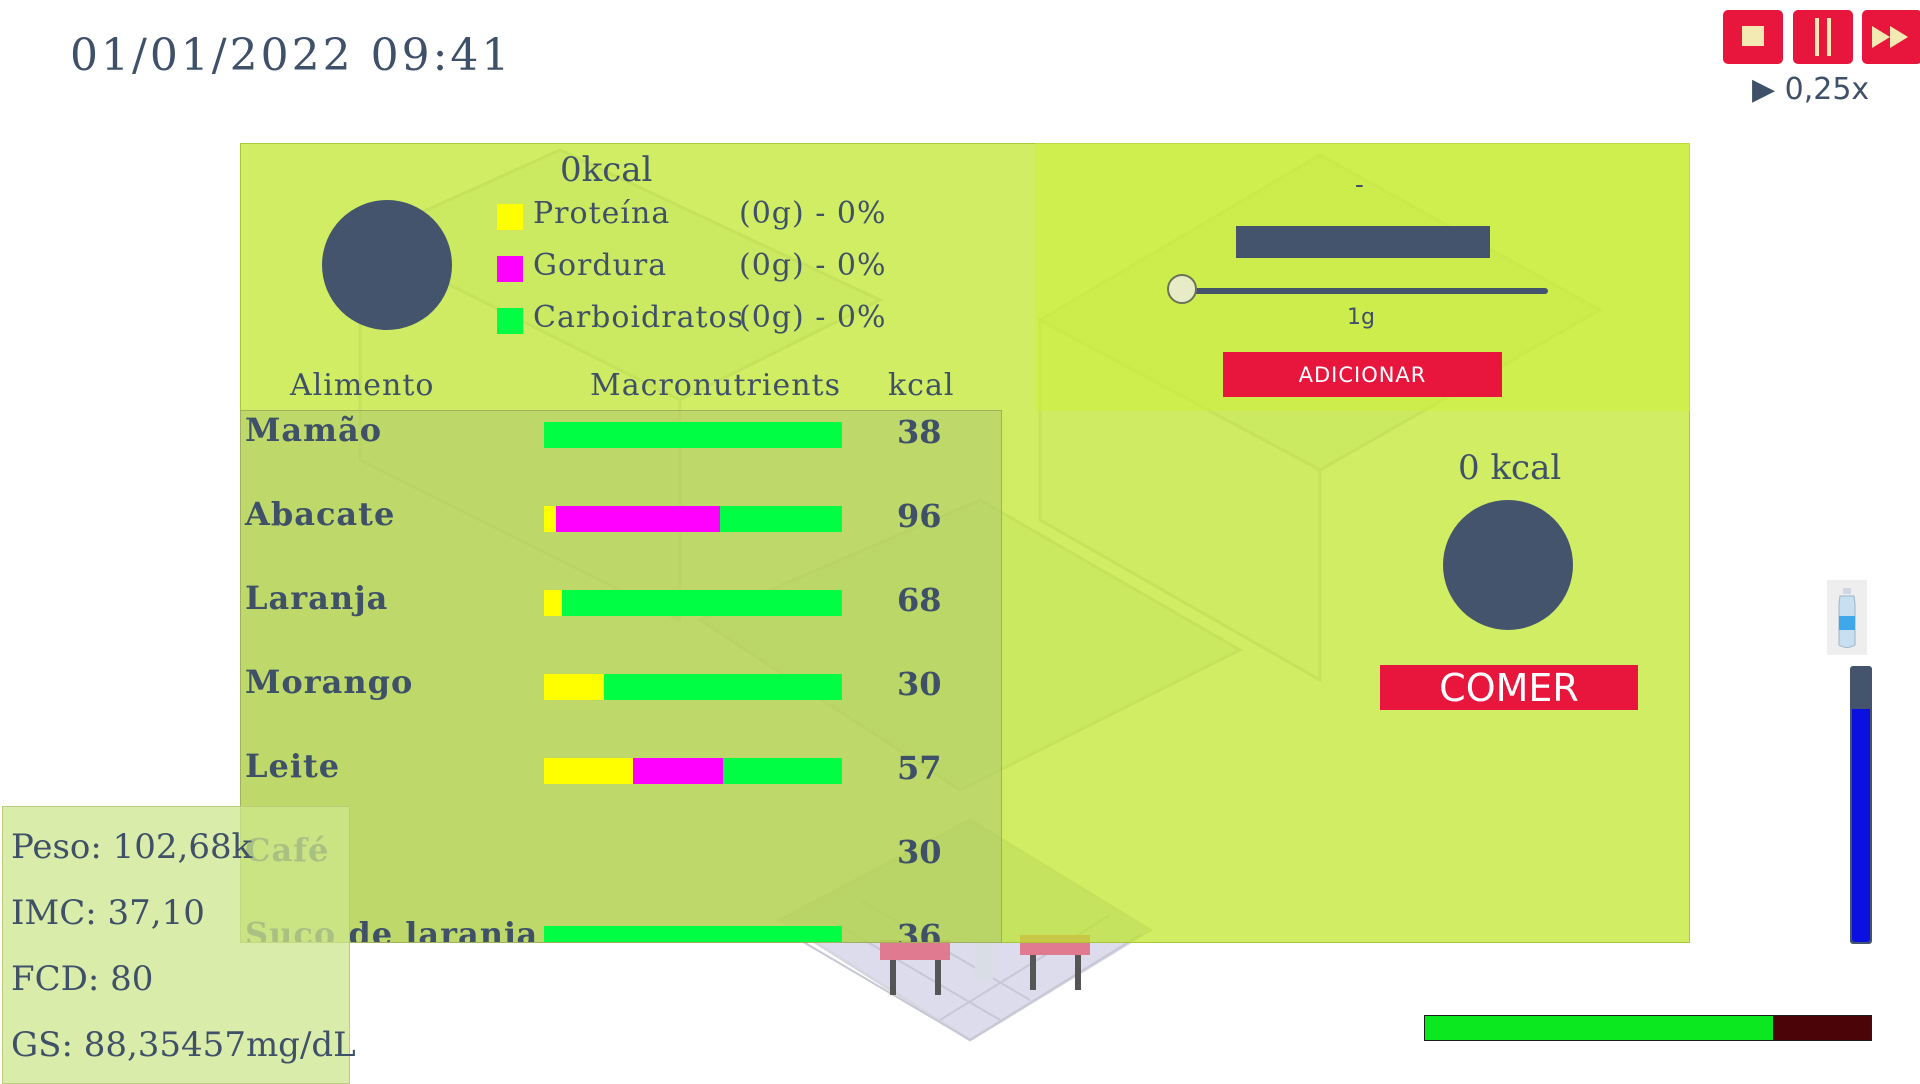  Describe the element at coordinates (317, 598) in the screenshot. I see `food-name: Laranja` at that location.